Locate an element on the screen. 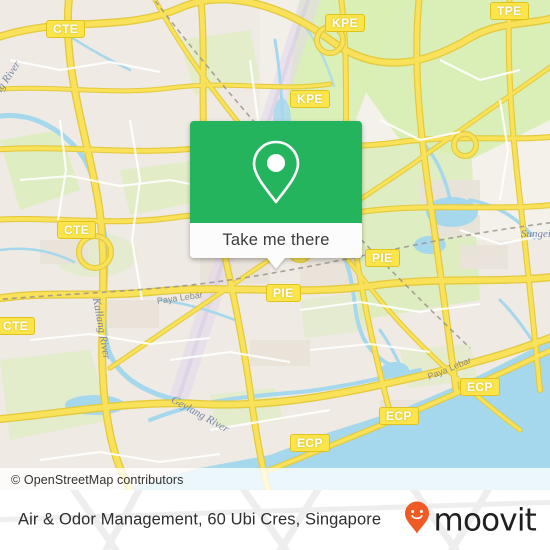 The height and width of the screenshot is (550, 550). osm-attribution: © OpenStreetMap contributors is located at coordinates (97, 480).